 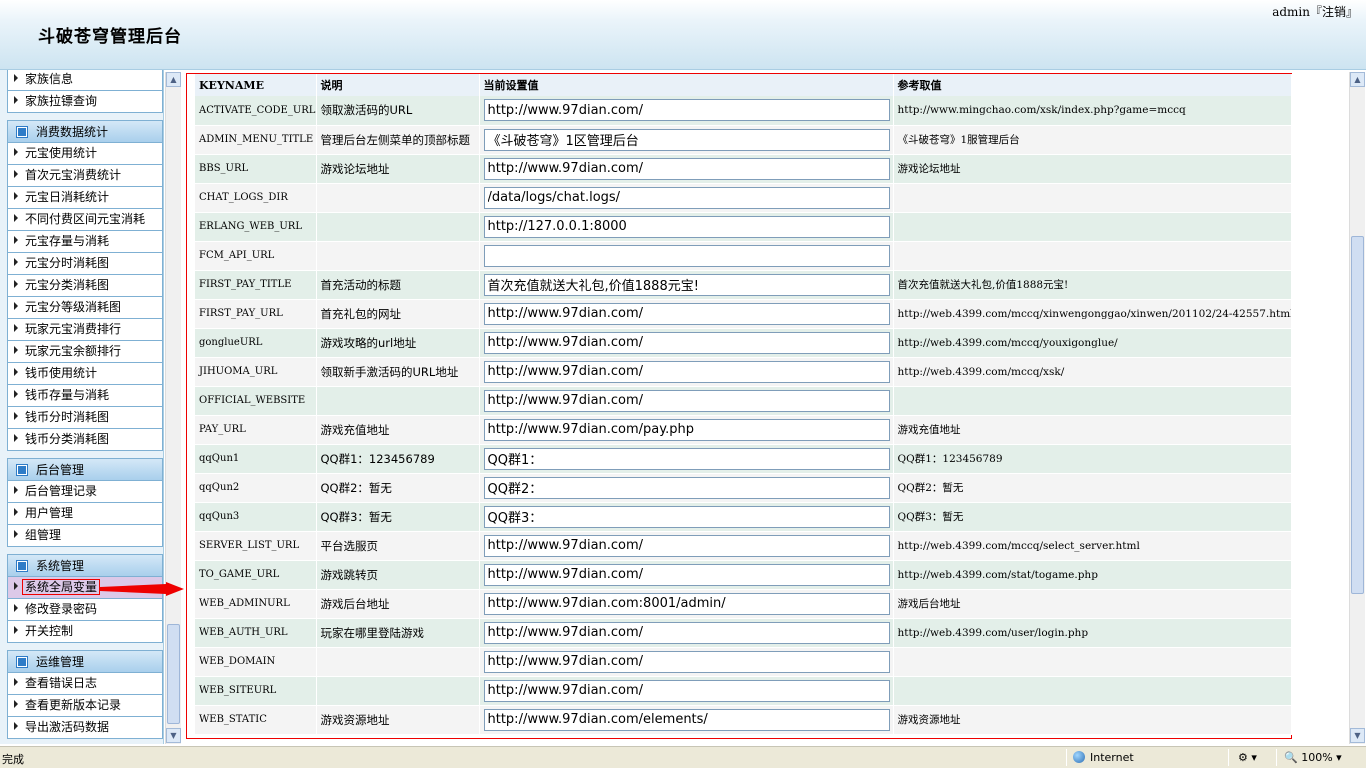 I want to click on cell-ref: http://web.4399.com/mccq/xsk/, so click(x=1092, y=372).